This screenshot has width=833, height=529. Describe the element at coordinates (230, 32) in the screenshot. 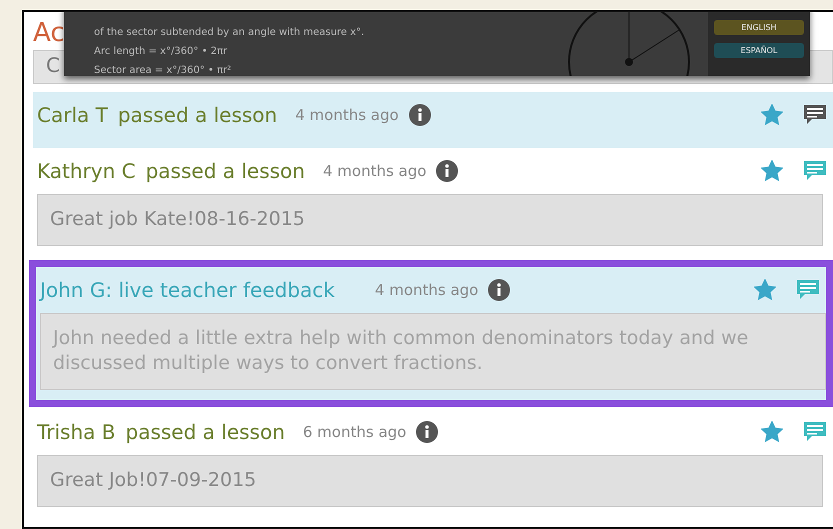

I see `formula-text: of the sector subtended by an angle with measure x°.` at that location.